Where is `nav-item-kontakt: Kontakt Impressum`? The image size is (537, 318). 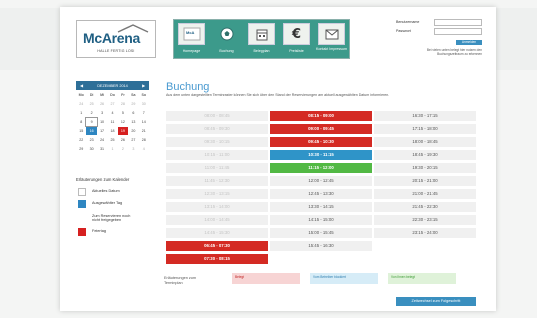 nav-item-kontakt: Kontakt Impressum is located at coordinates (331, 39).